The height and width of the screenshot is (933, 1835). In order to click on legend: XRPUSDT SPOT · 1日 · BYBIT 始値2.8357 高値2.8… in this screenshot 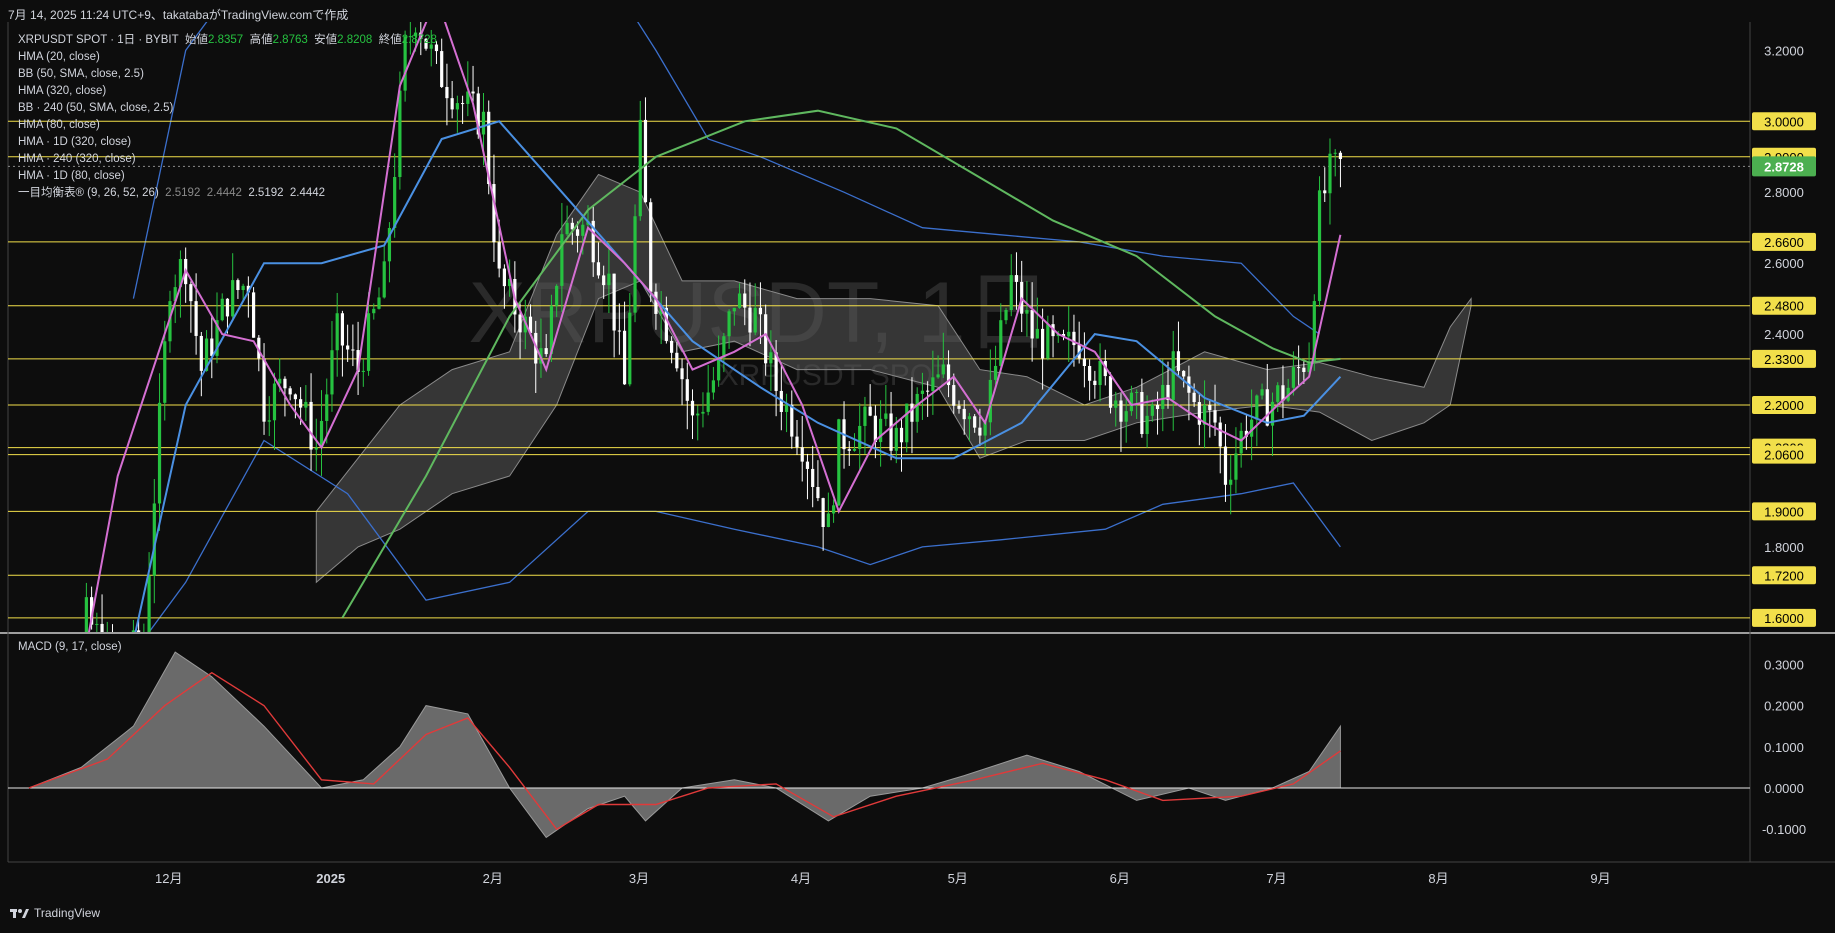, I will do `click(227, 117)`.